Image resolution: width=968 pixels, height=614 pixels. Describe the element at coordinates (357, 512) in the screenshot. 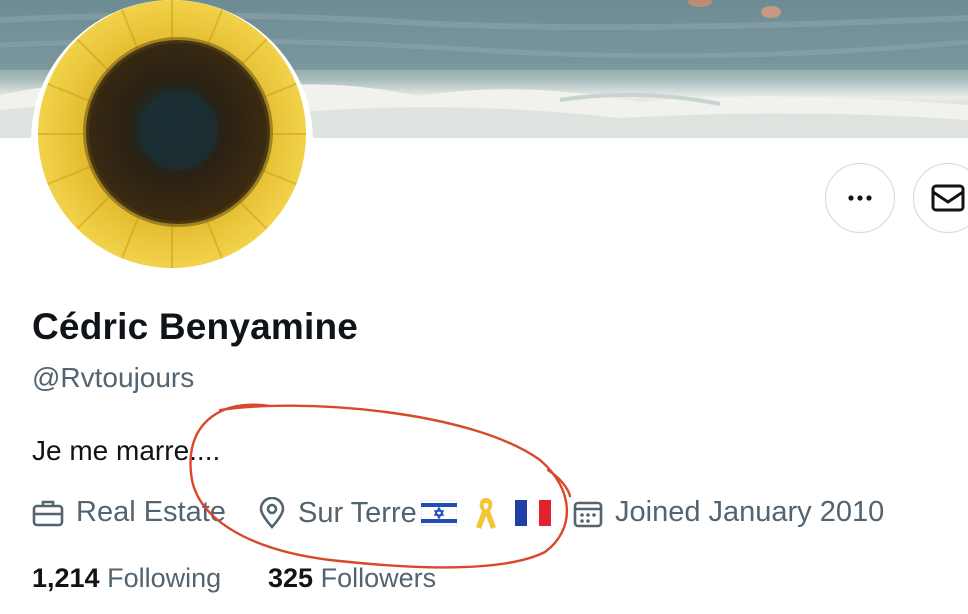

I see `location-label: Sur Terre` at that location.